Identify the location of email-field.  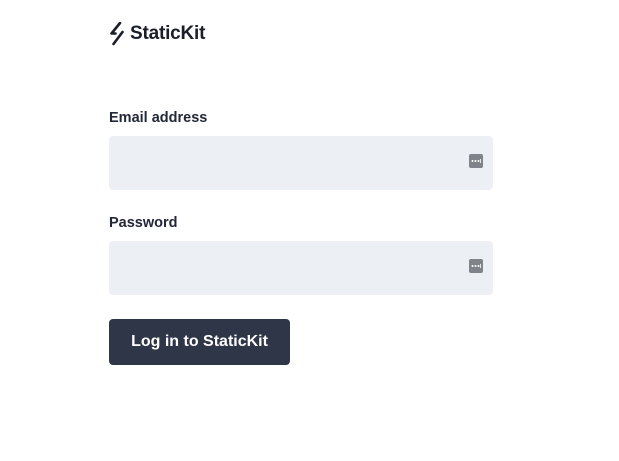
(301, 163).